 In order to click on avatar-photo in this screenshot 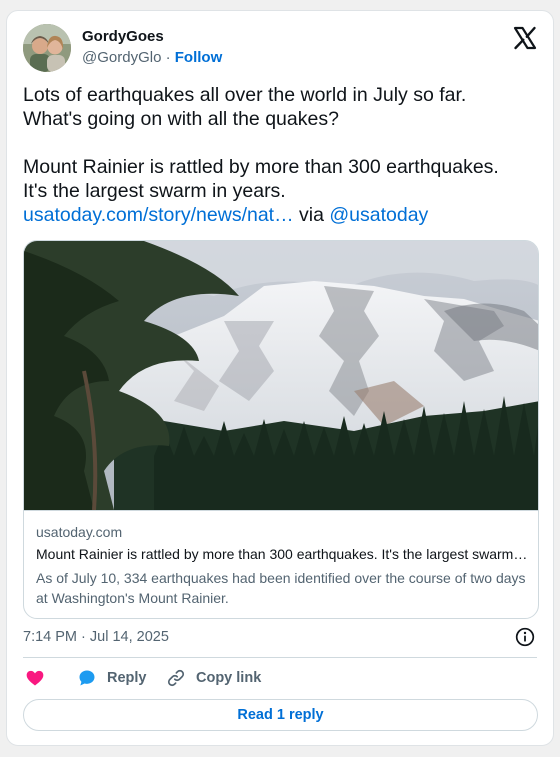, I will do `click(47, 48)`.